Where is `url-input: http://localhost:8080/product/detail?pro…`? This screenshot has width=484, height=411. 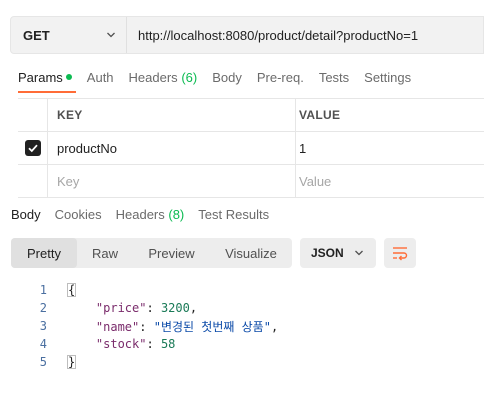 url-input: http://localhost:8080/product/detail?pro… is located at coordinates (272, 35).